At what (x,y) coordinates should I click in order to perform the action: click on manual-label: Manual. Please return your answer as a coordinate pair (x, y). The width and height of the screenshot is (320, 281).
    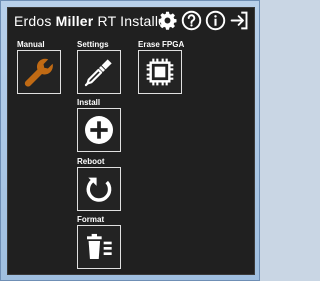
    Looking at the image, I should click on (31, 44).